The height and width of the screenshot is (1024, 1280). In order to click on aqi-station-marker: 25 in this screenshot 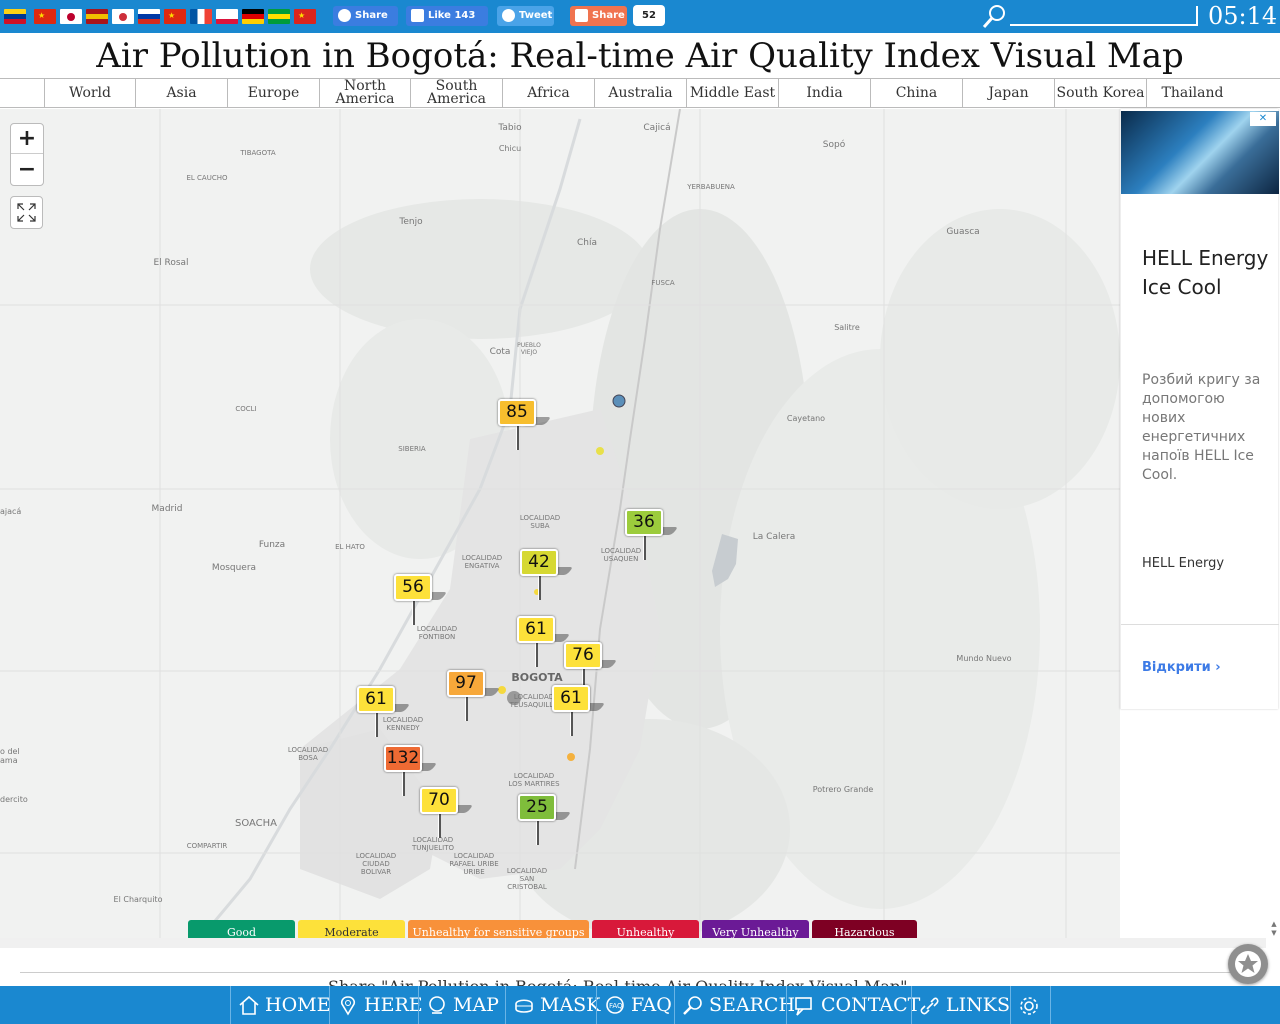, I will do `click(545, 829)`.